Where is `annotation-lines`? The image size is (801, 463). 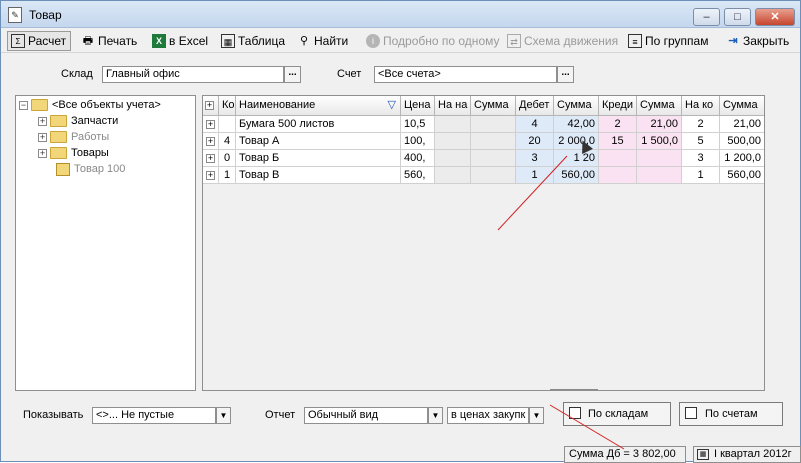
annotation-lines is located at coordinates (561, 302).